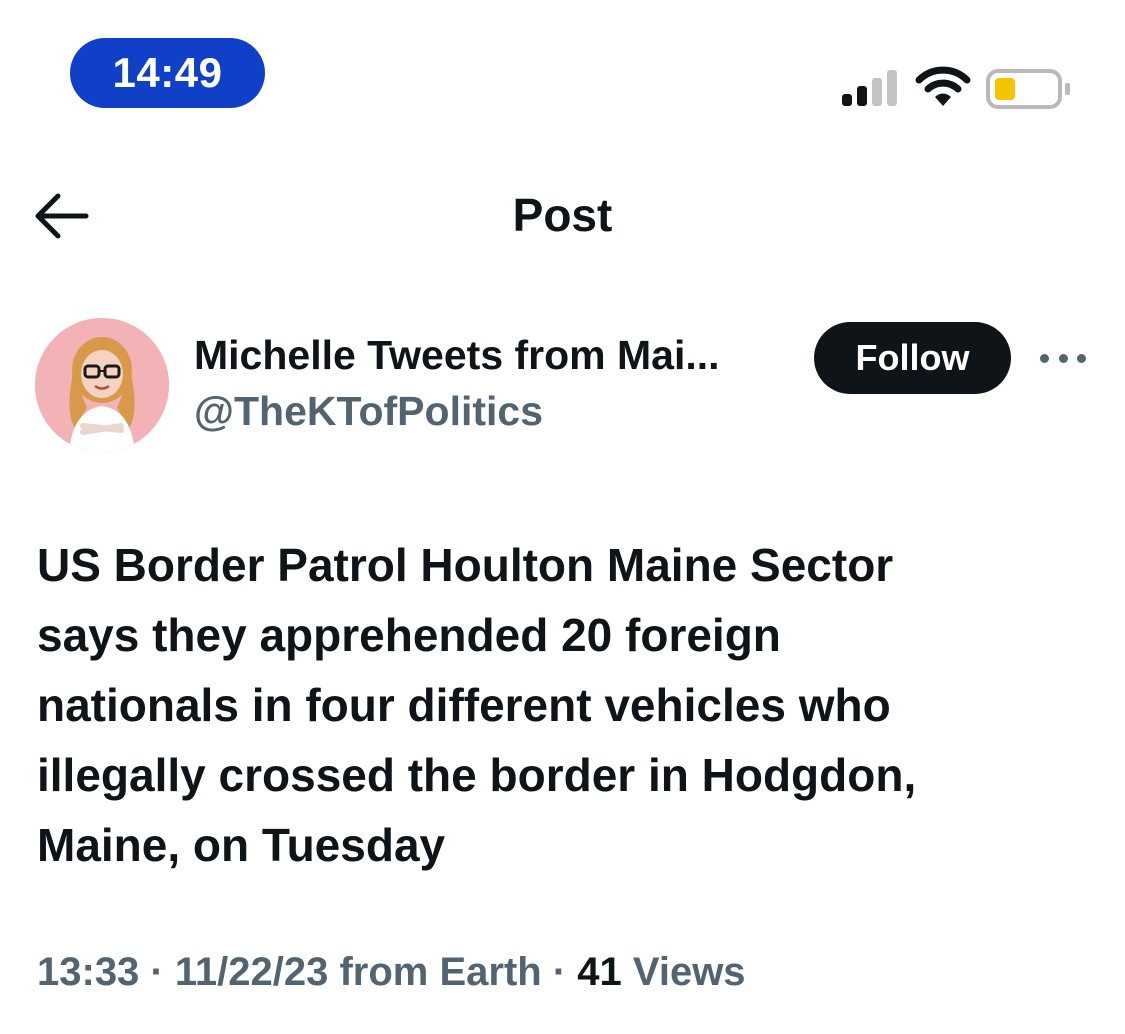 The height and width of the screenshot is (1034, 1125). Describe the element at coordinates (251, 972) in the screenshot. I see `tweet-date: 11/22/23` at that location.